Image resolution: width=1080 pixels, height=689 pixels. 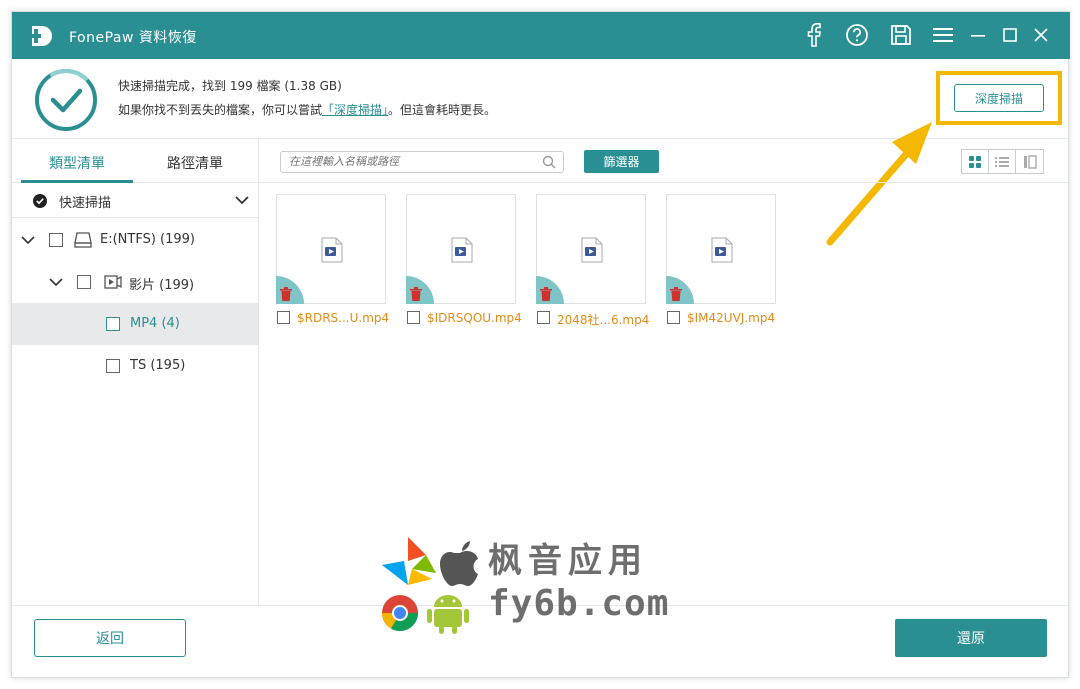 I want to click on video-icon, so click(x=113, y=282).